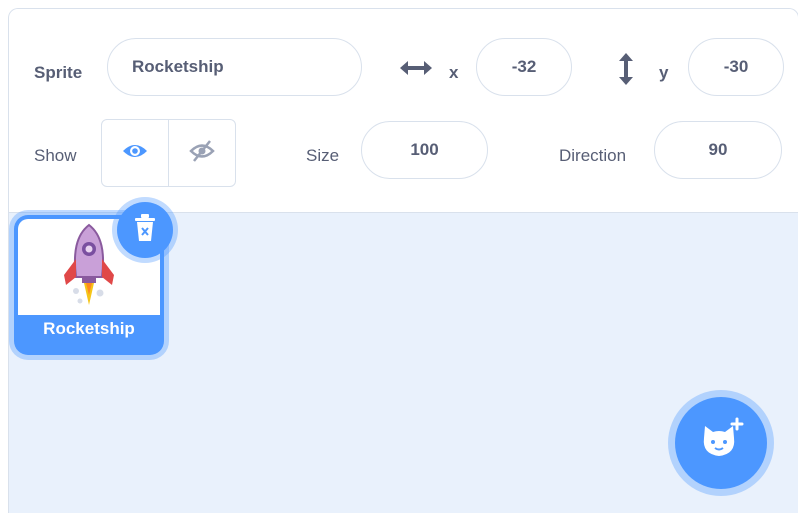  I want to click on delete-sprite-button, so click(145, 230).